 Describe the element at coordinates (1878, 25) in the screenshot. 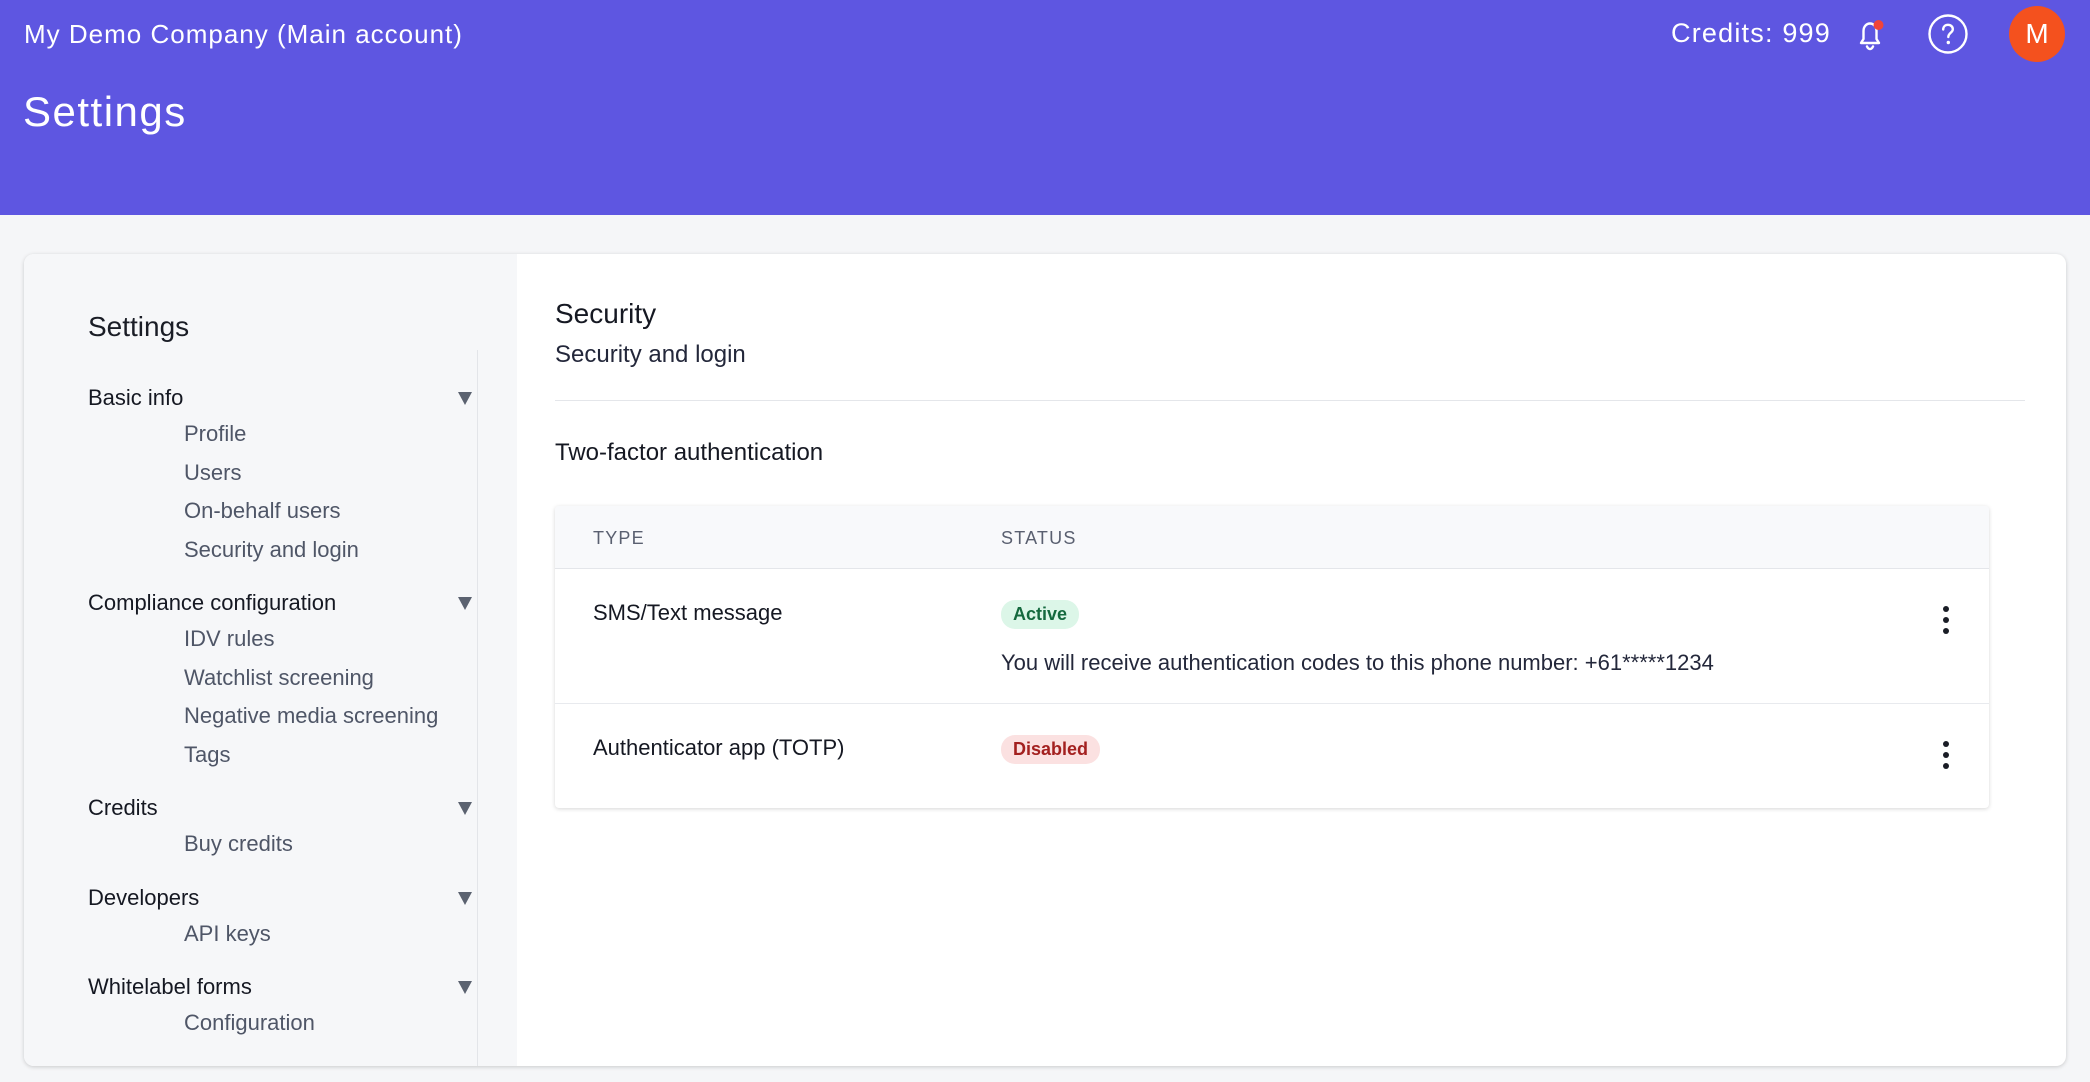

I see `notification-dot` at that location.